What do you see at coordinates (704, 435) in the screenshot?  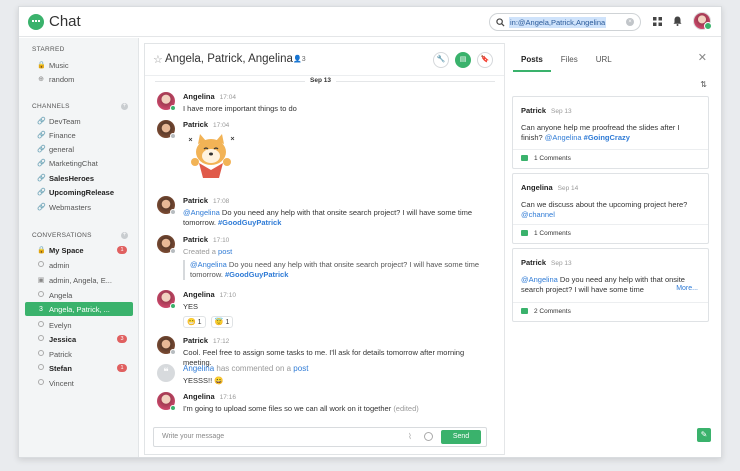 I see `new-post-button: ✎` at bounding box center [704, 435].